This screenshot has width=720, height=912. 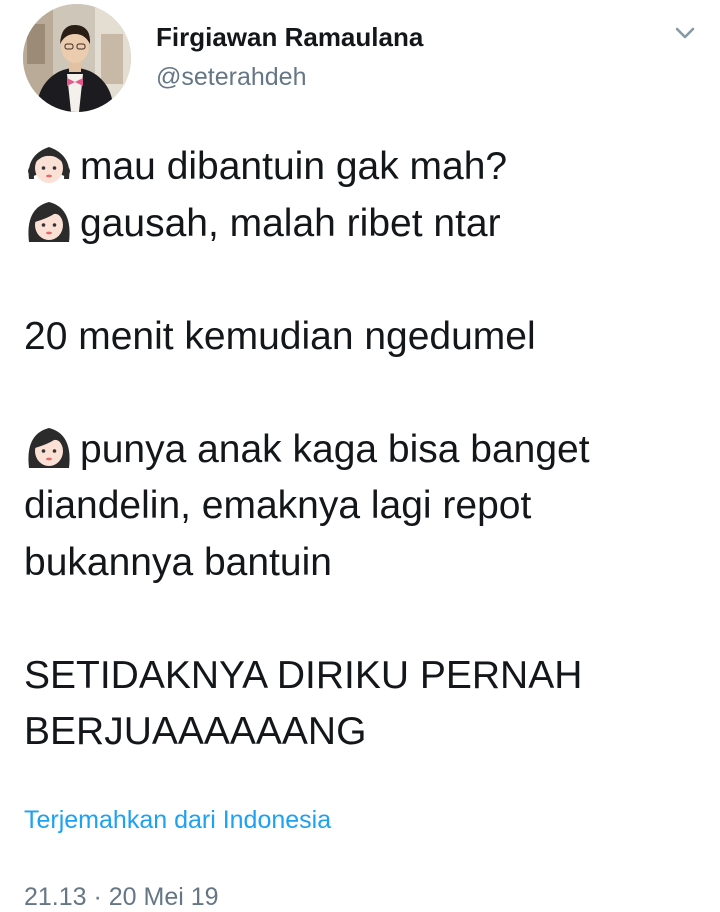 I want to click on tweet-line: diandelin, emaknya lagi repot, so click(x=364, y=506).